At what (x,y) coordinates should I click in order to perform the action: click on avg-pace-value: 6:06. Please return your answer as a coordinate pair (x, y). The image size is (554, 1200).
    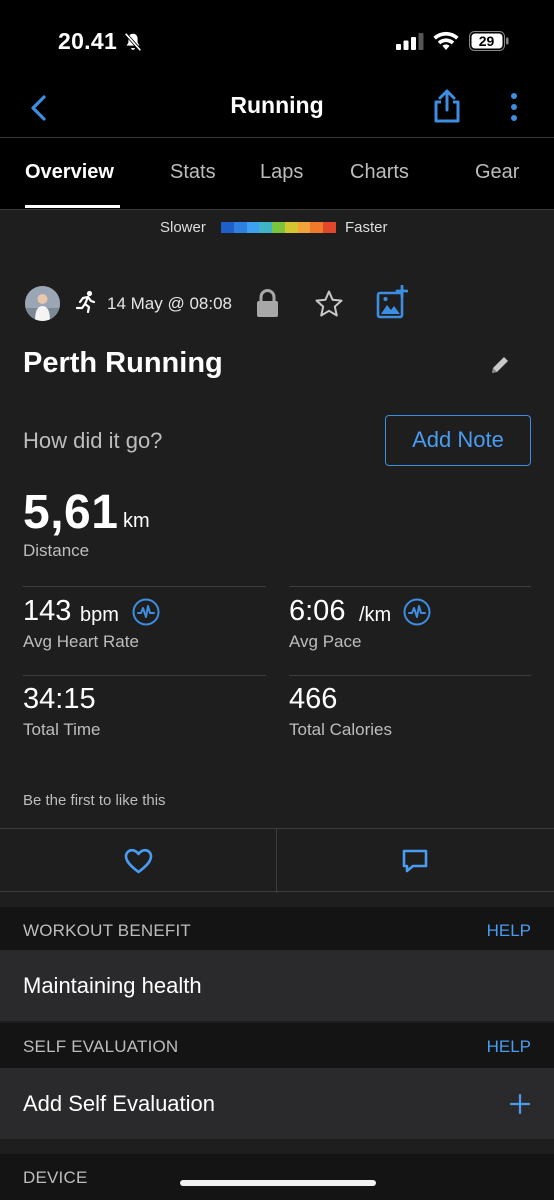
    Looking at the image, I should click on (317, 611).